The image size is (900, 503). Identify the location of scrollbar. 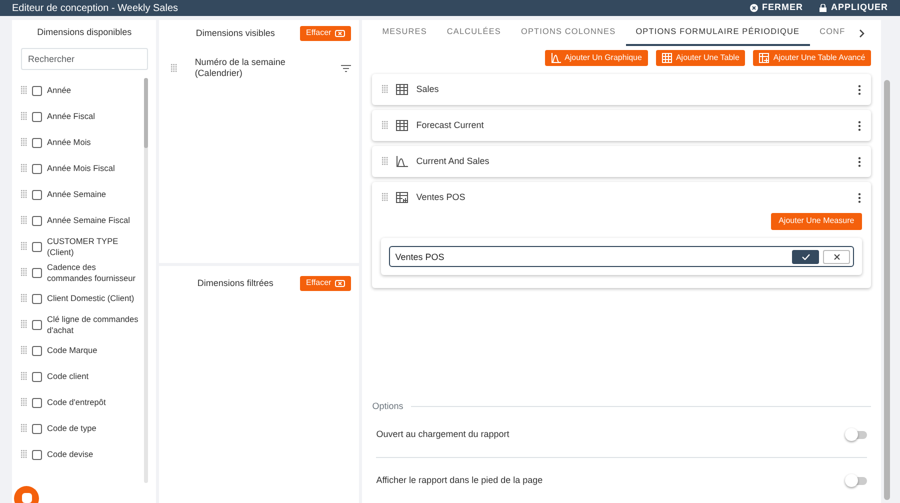
(887, 290).